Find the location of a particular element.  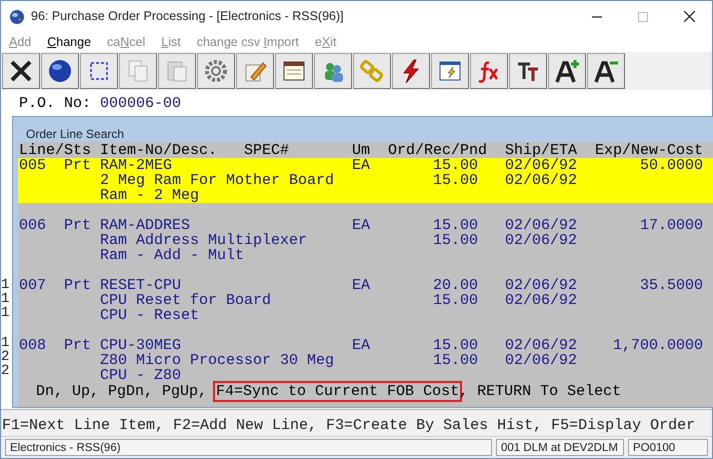

po-number-value: 000006-00 is located at coordinates (141, 103).